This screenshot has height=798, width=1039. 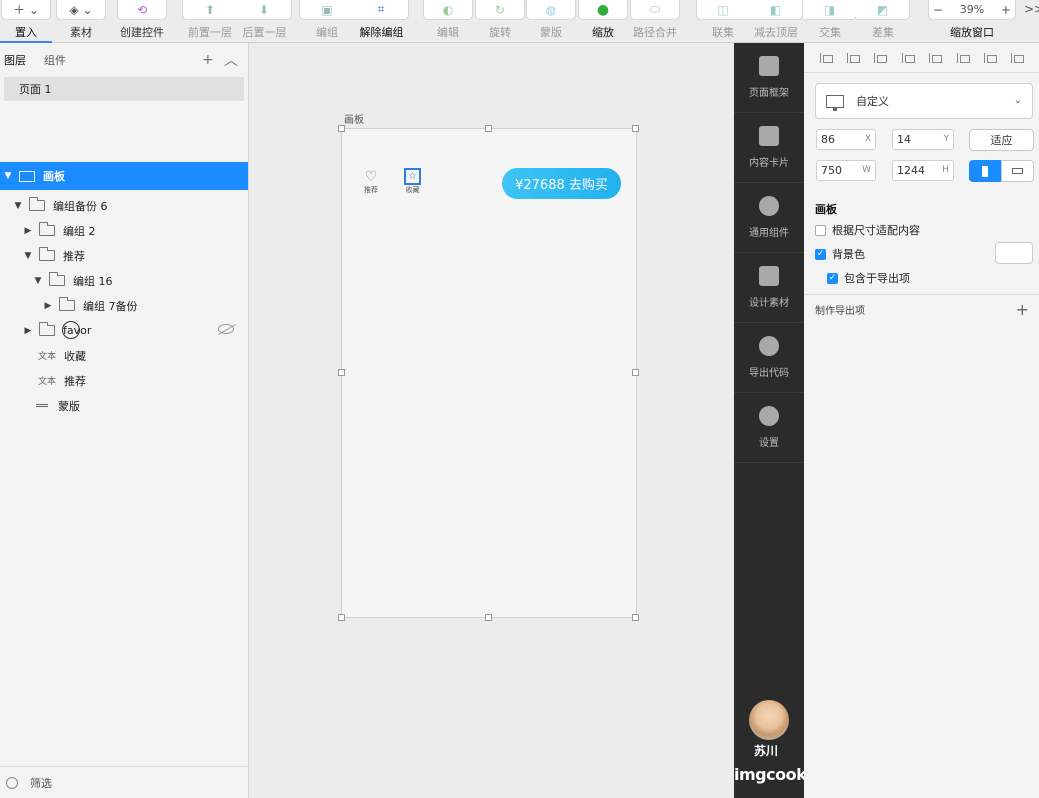 I want to click on hidden-eye-icon, so click(x=226, y=329).